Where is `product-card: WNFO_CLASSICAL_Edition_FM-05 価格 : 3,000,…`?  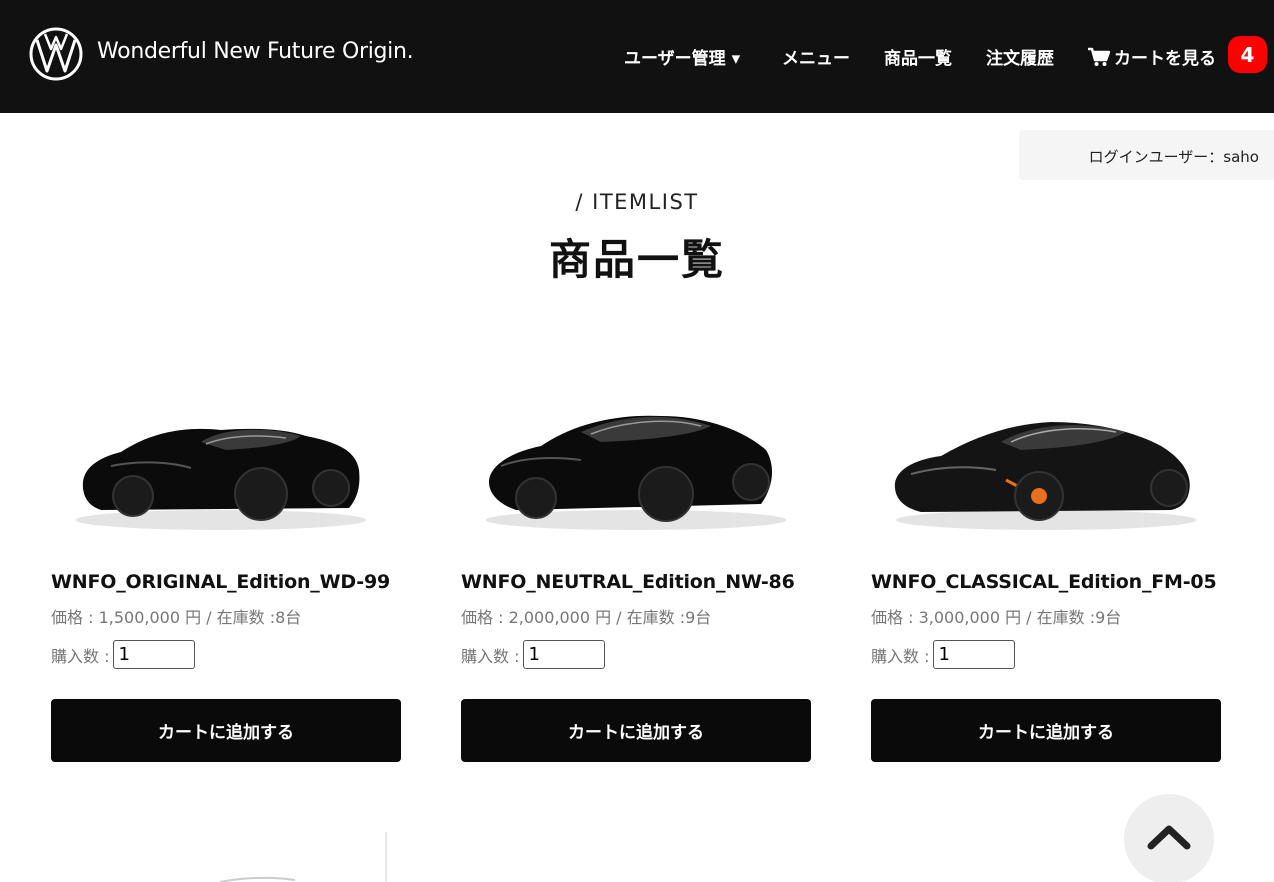 product-card: WNFO_CLASSICAL_Edition_FM-05 価格 : 3,000,… is located at coordinates (1046, 566).